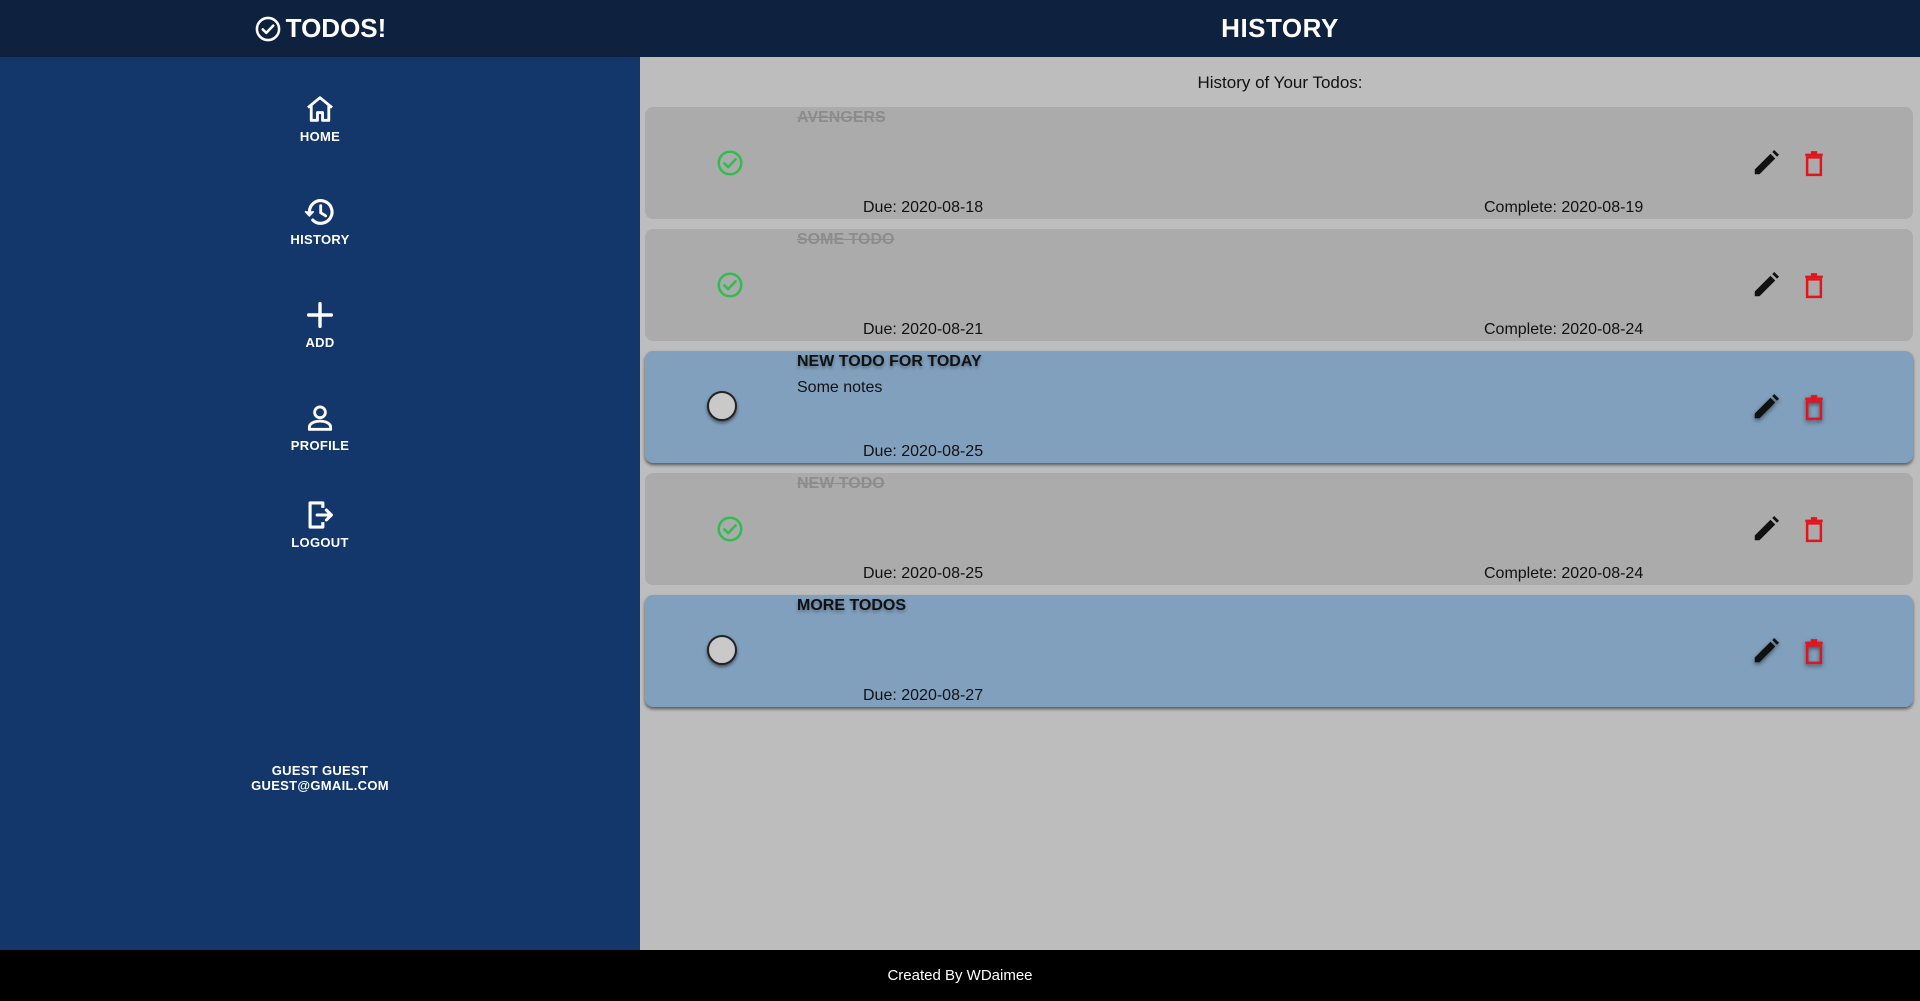 The width and height of the screenshot is (1920, 1001). Describe the element at coordinates (923, 695) in the screenshot. I see `todo-due-date: Due: 2020-08-27` at that location.